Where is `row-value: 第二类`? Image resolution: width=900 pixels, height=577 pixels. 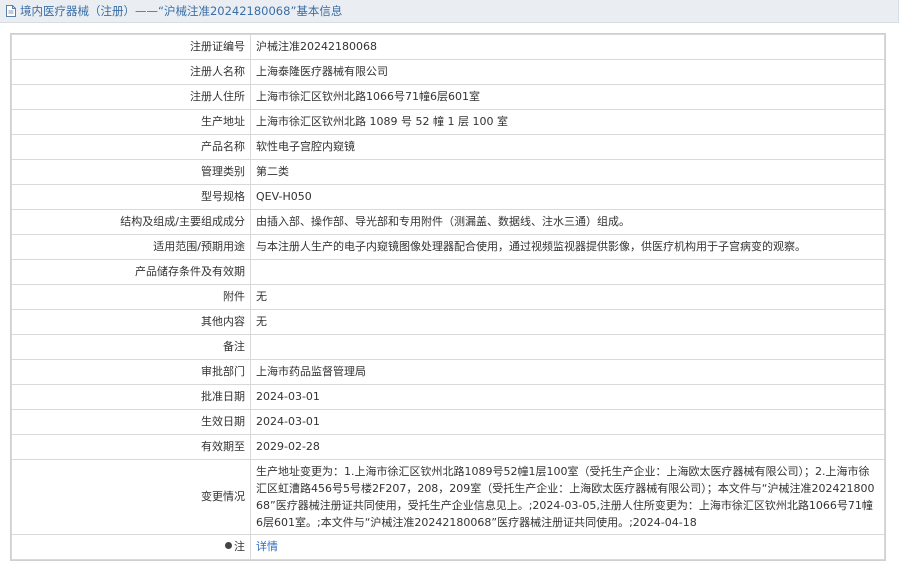 row-value: 第二类 is located at coordinates (567, 172).